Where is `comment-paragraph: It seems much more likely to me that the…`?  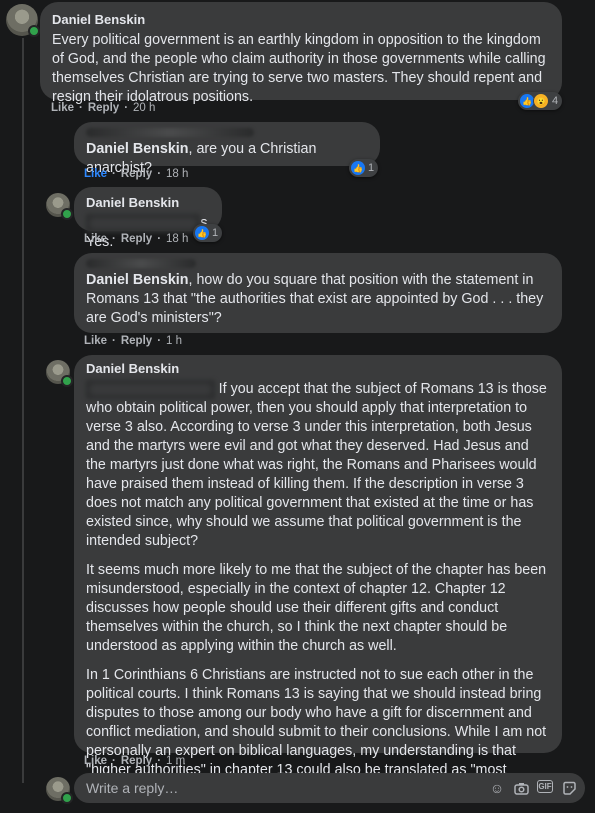 comment-paragraph: It seems much more likely to me that the… is located at coordinates (316, 608).